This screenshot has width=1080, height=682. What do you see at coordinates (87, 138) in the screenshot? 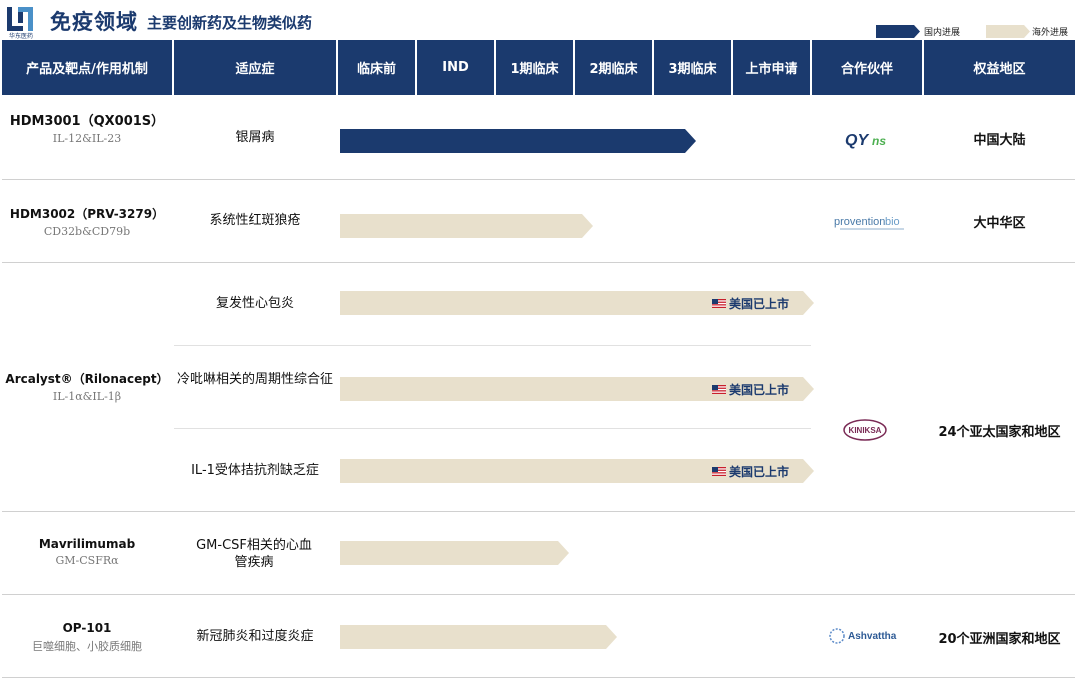
I see `product-target: IL-12&IL-23` at bounding box center [87, 138].